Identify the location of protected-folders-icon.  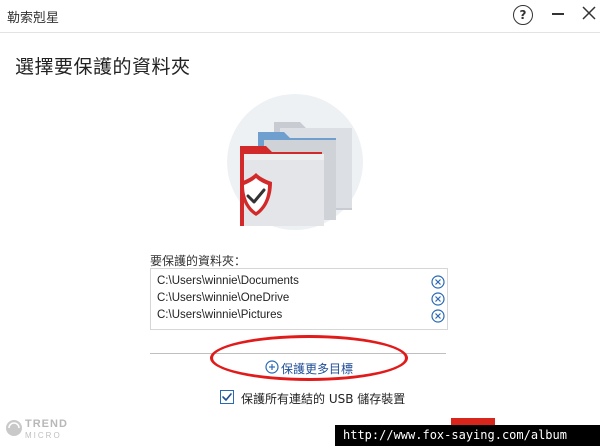
(295, 162).